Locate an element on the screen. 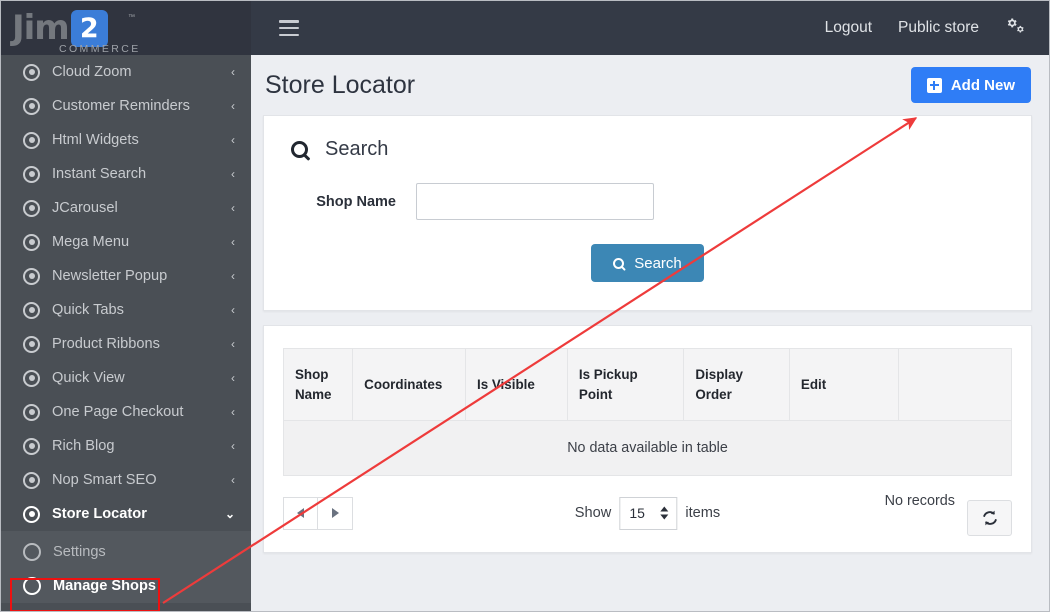 Image resolution: width=1050 pixels, height=612 pixels. sidebar-item-store-locator: Store Locator ⌄ is located at coordinates (126, 514).